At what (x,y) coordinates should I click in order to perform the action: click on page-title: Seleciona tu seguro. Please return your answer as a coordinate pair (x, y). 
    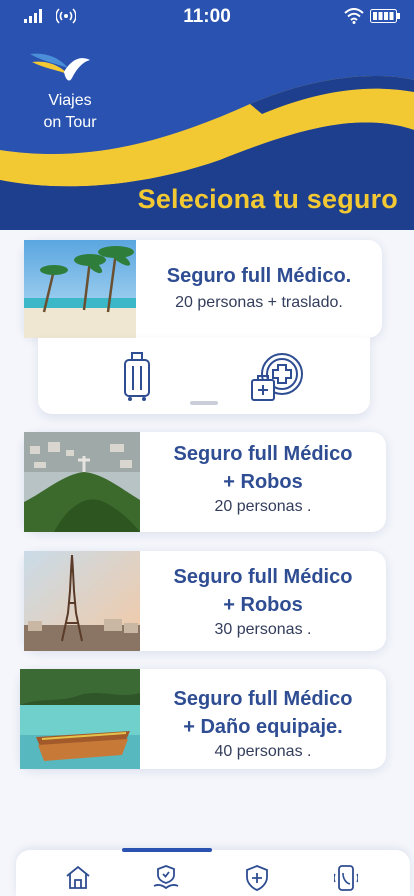
    Looking at the image, I should click on (267, 199).